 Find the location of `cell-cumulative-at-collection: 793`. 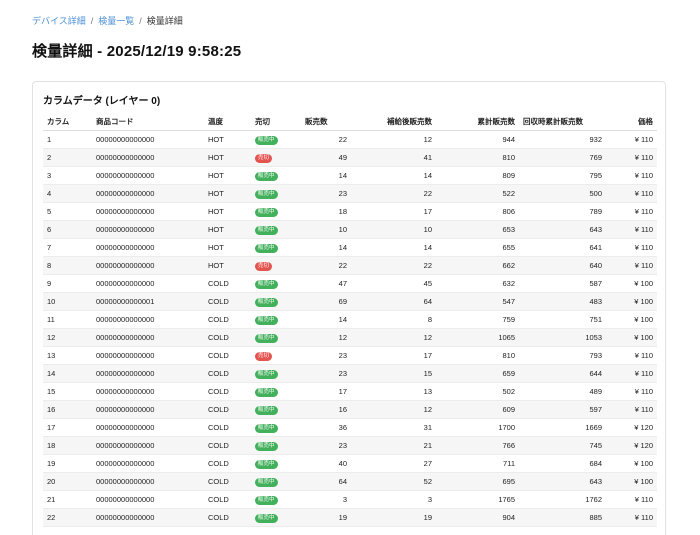

cell-cumulative-at-collection: 793 is located at coordinates (562, 355).